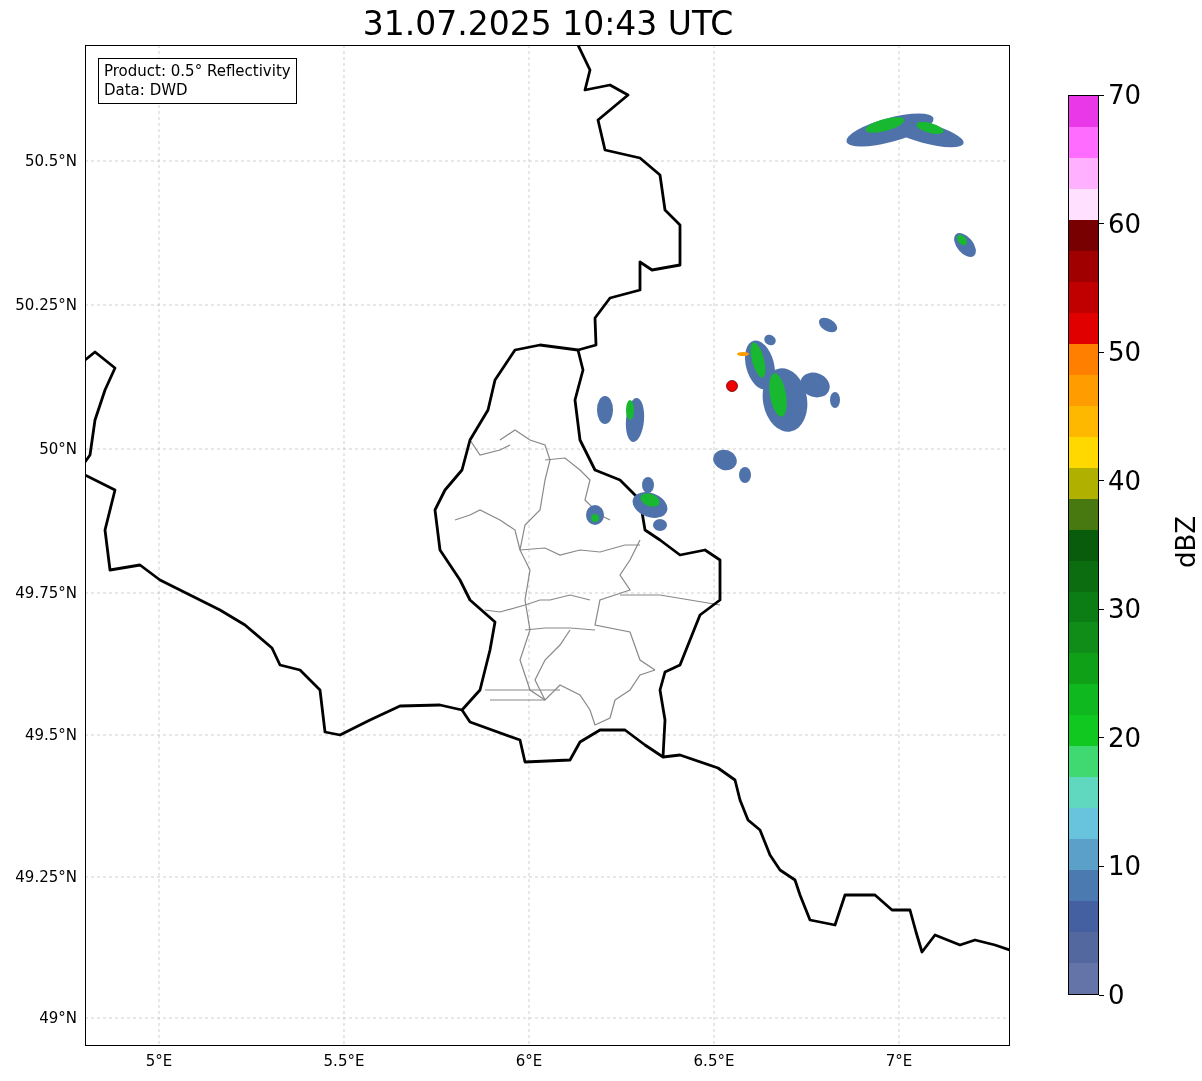 This screenshot has width=1202, height=1081. I want to click on axis-label: dBZ, so click(1186, 542).